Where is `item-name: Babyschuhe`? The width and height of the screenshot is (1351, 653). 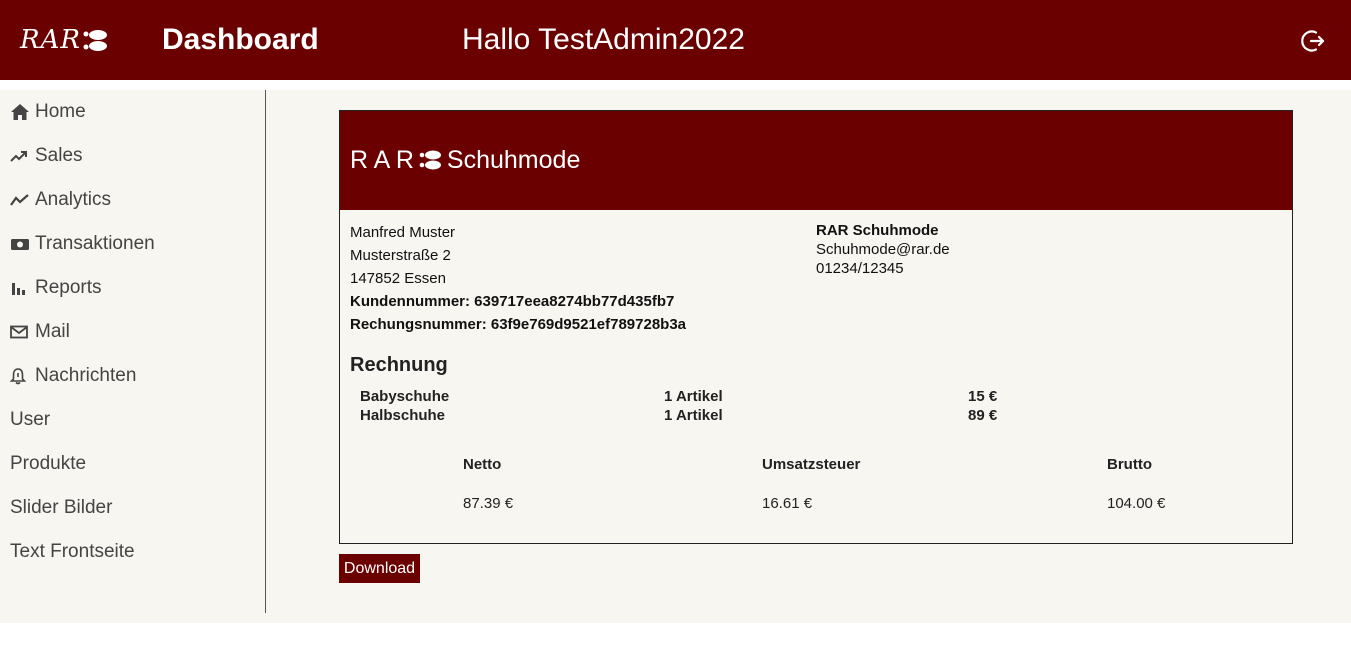 item-name: Babyschuhe is located at coordinates (405, 396).